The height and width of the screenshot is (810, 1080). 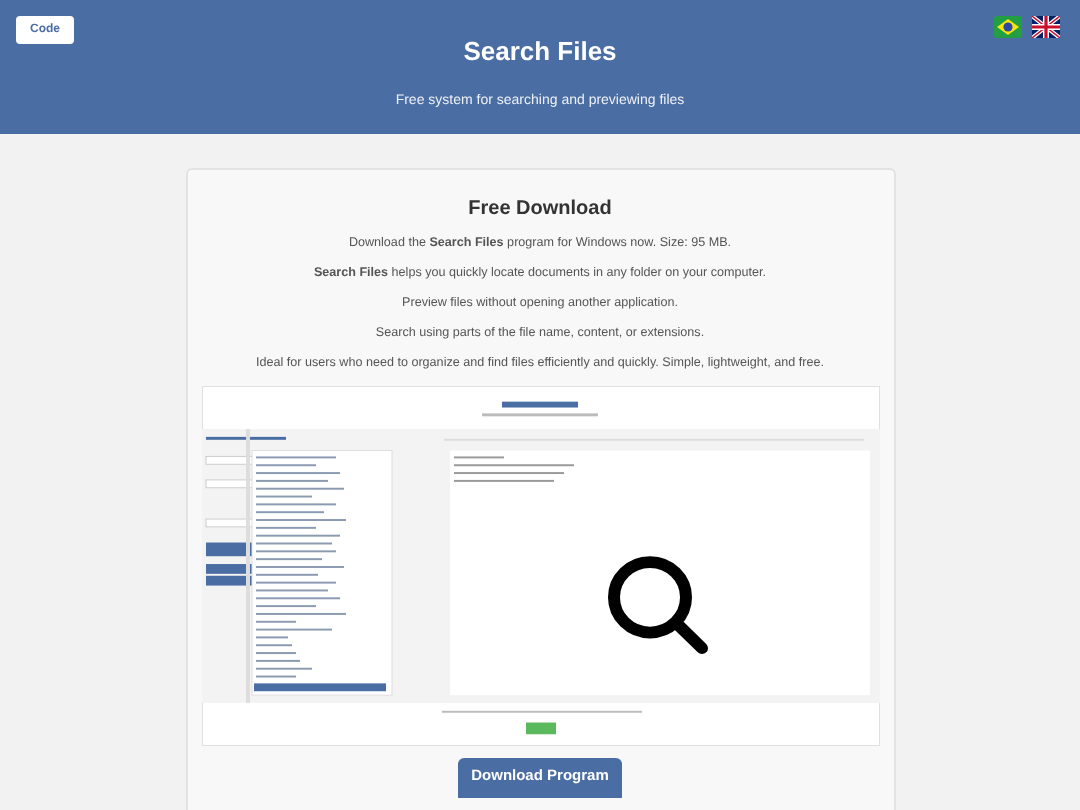 I want to click on page-title: Search Files, so click(x=540, y=52).